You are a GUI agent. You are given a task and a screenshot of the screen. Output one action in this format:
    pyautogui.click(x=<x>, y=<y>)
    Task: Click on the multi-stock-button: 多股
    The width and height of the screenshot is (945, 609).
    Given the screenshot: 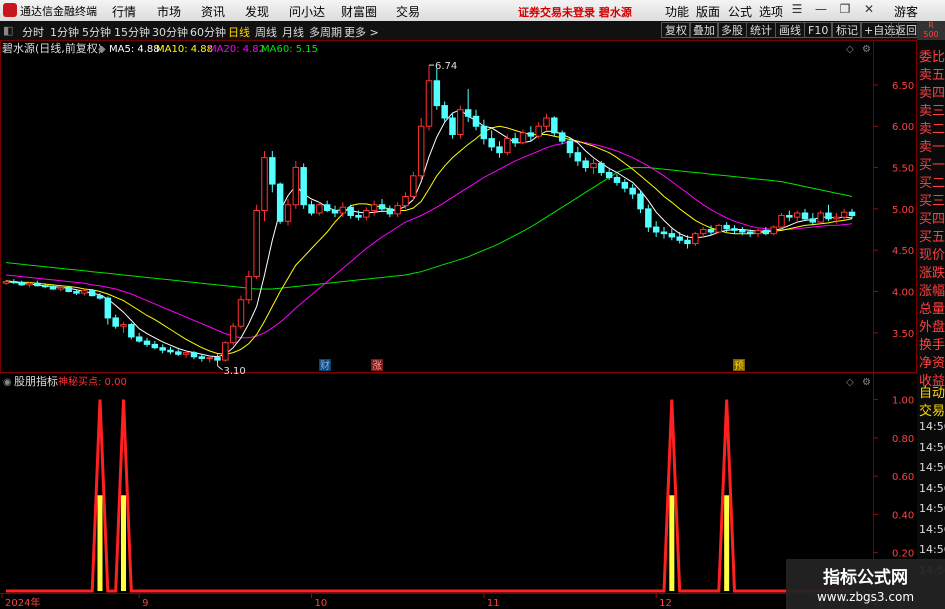 What is the action you would take?
    pyautogui.click(x=732, y=30)
    